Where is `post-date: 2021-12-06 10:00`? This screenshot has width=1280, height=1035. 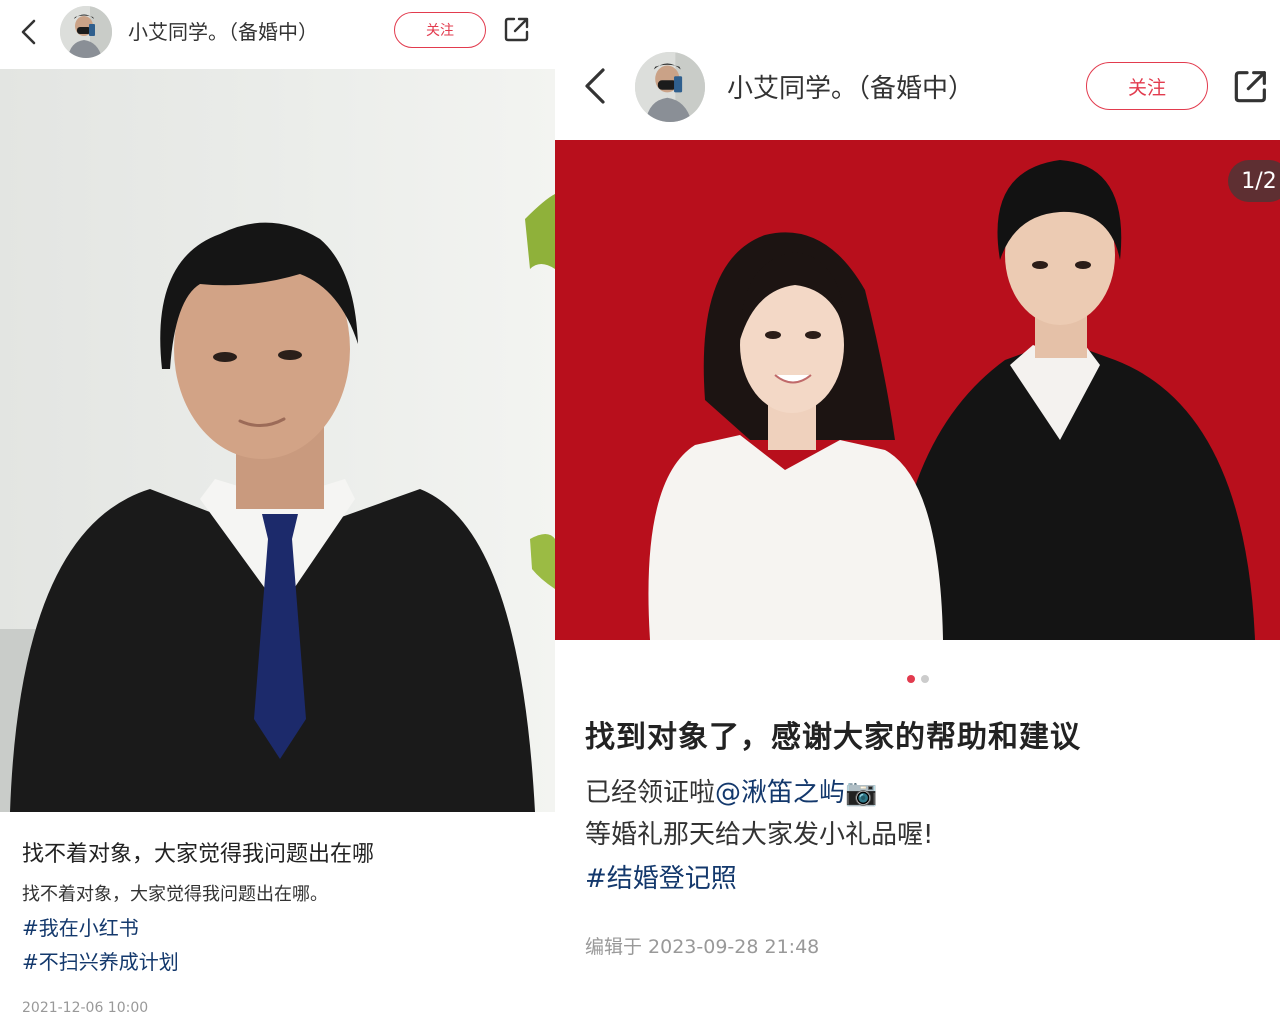
post-date: 2021-12-06 10:00 is located at coordinates (85, 1008).